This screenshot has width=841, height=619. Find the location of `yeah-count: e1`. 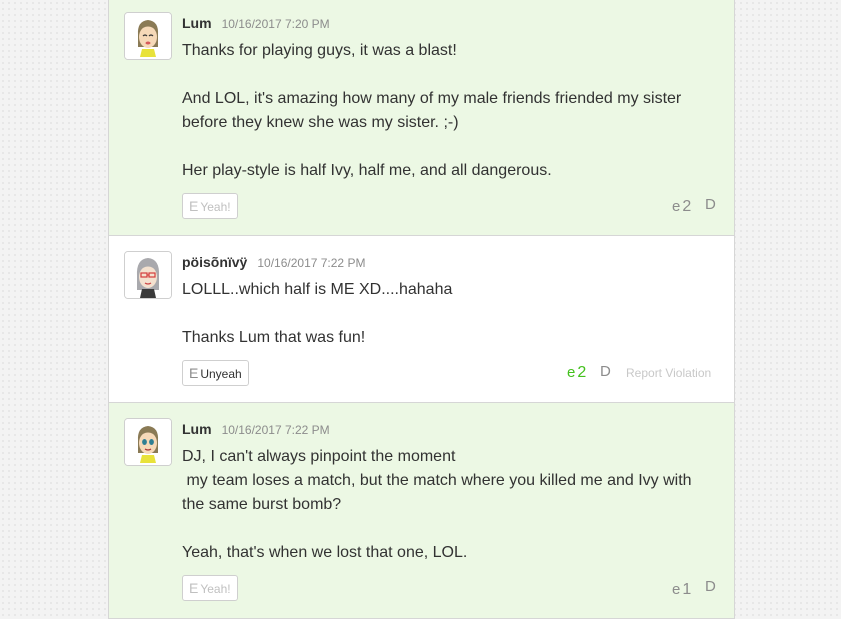

yeah-count: e1 is located at coordinates (681, 590).